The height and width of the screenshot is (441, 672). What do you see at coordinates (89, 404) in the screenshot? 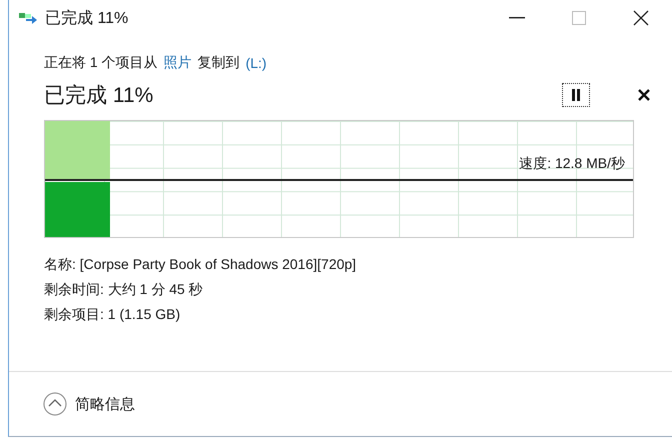
I see `fewer-details-button: 简略信息` at bounding box center [89, 404].